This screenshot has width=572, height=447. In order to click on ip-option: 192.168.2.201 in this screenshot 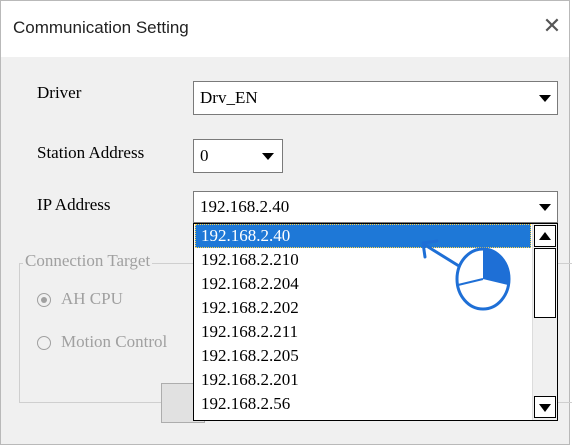, I will do `click(363, 380)`.